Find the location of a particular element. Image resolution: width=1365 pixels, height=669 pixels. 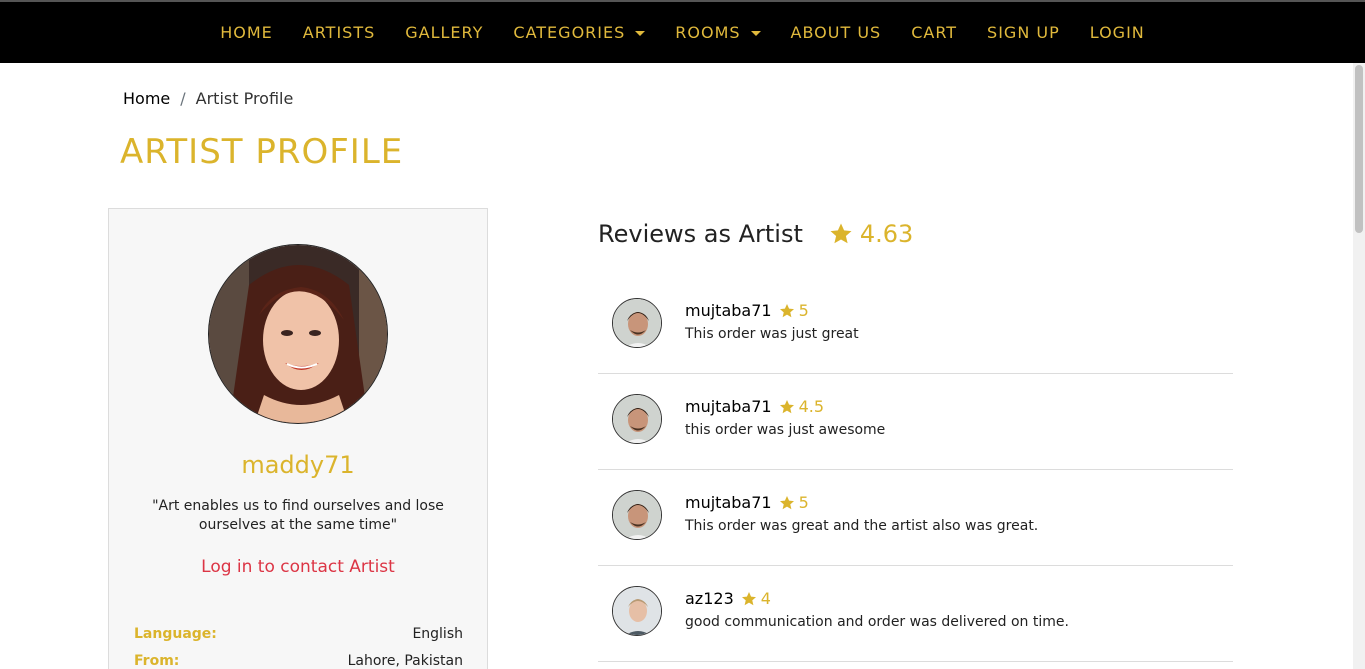

login-to-contact-link: Log in to contact Artist is located at coordinates (298, 567).